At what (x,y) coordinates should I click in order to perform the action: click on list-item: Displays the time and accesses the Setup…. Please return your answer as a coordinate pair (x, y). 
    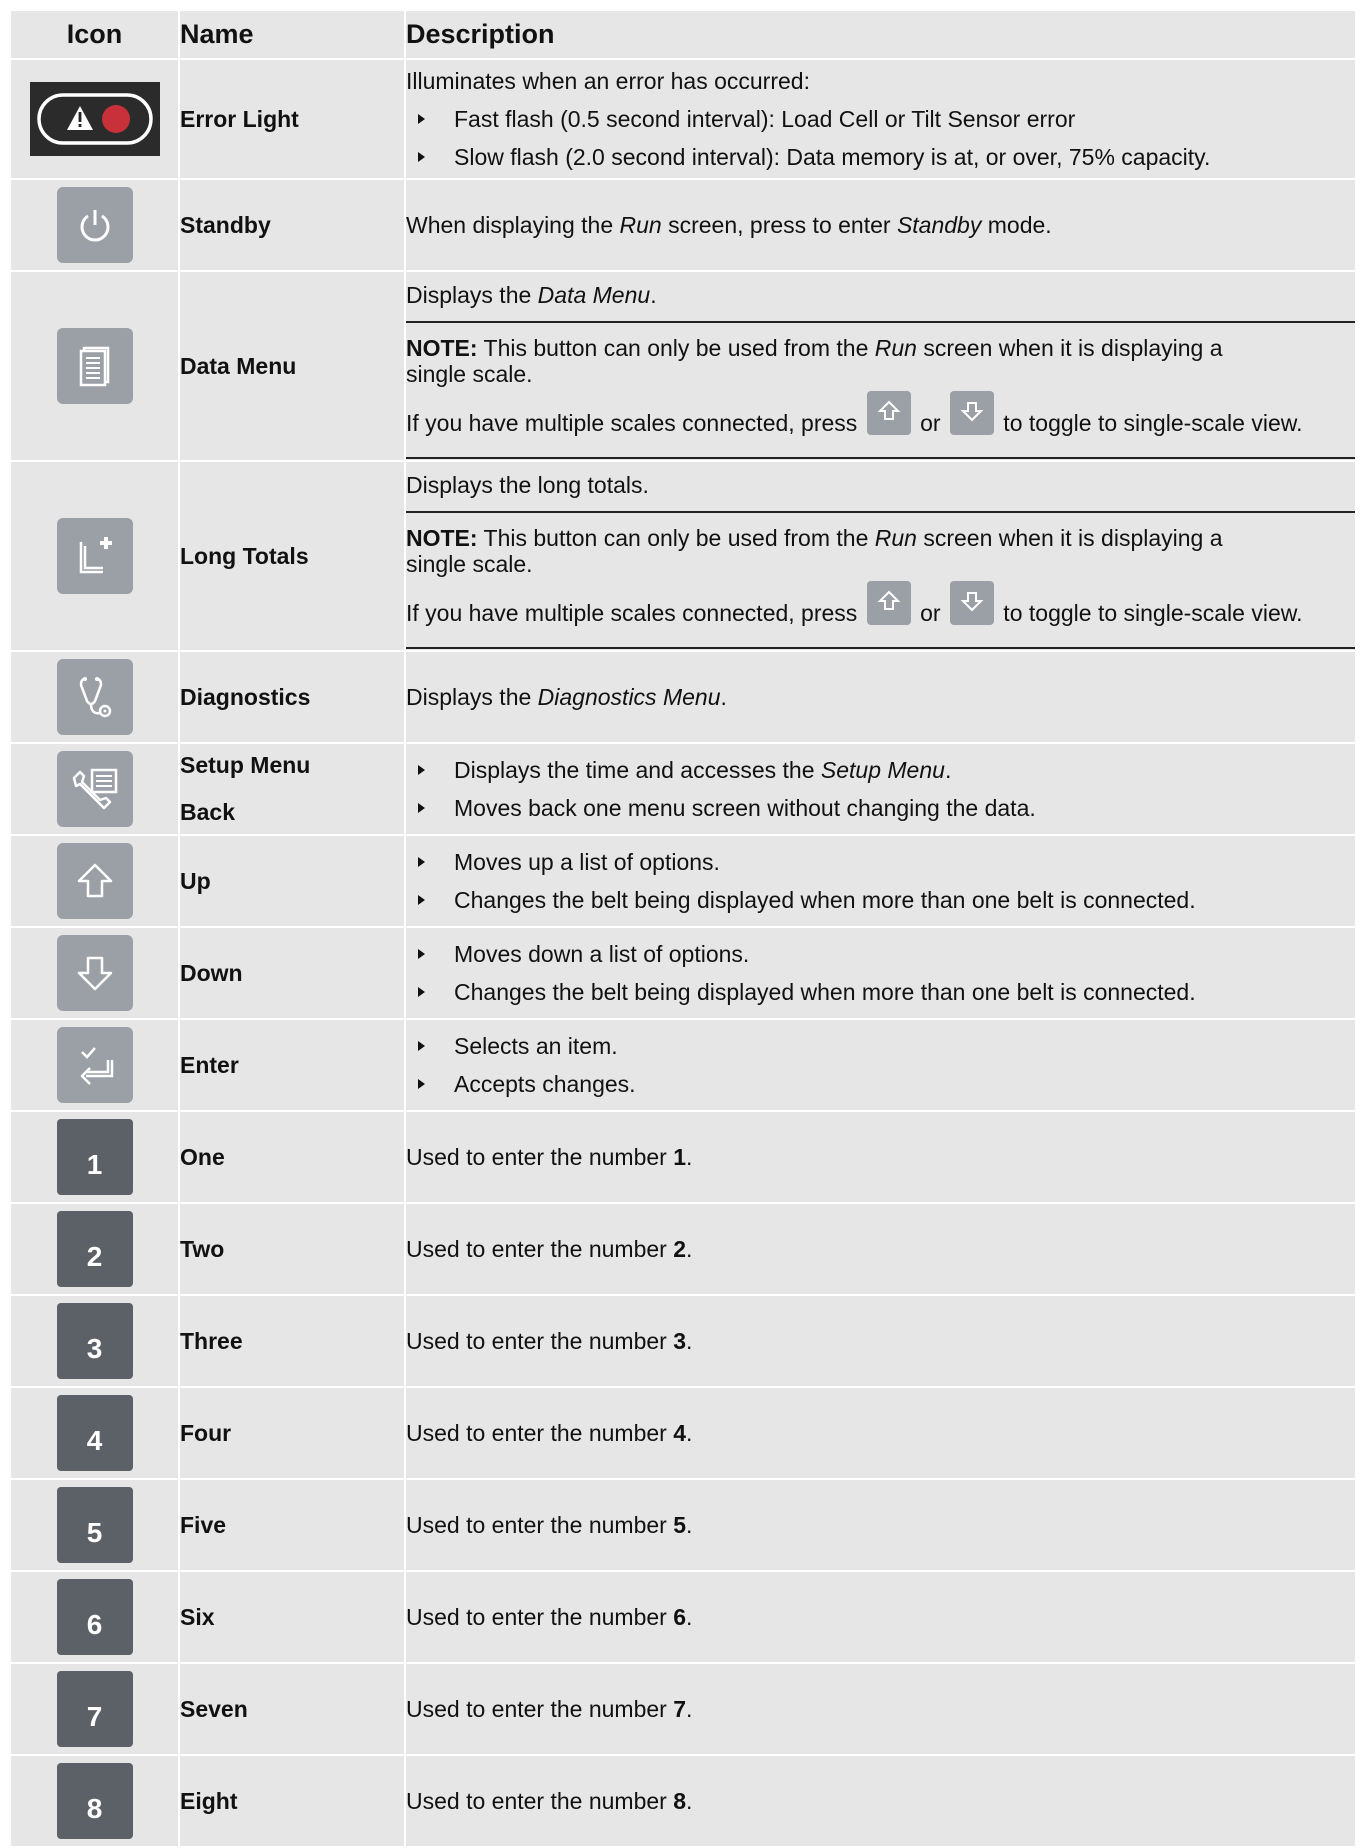
    Looking at the image, I should click on (880, 770).